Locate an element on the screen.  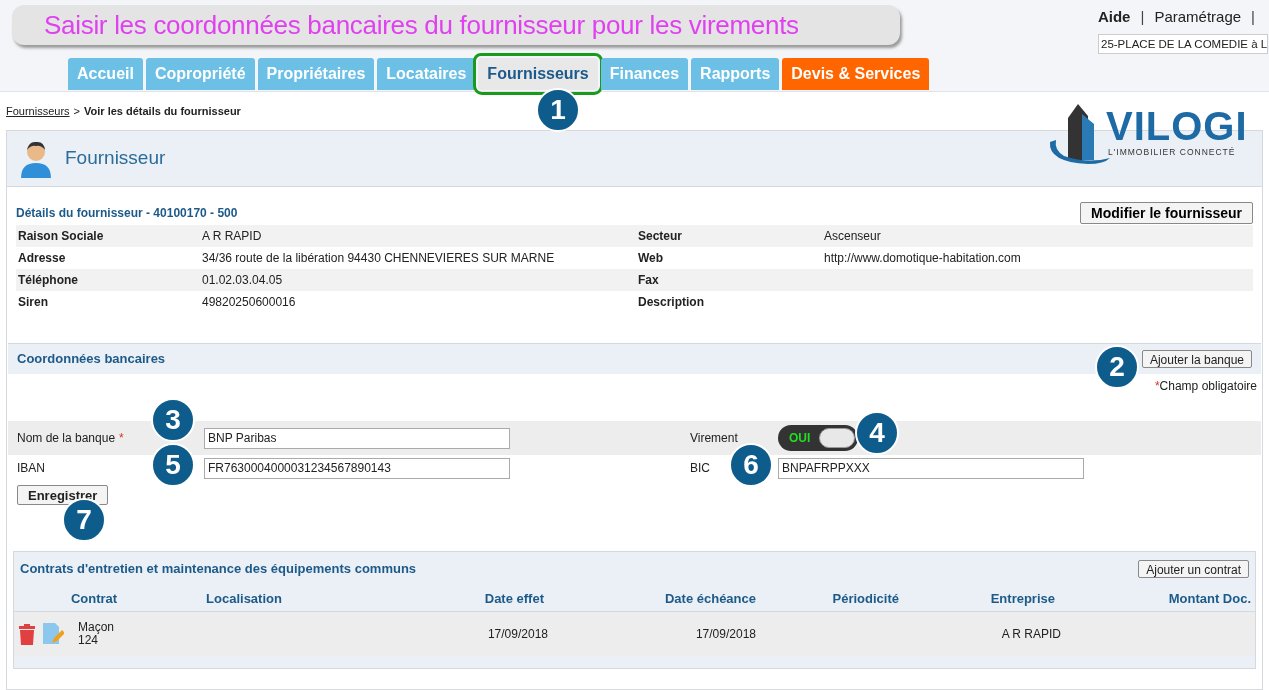
field-label: Secteur is located at coordinates (661, 236).